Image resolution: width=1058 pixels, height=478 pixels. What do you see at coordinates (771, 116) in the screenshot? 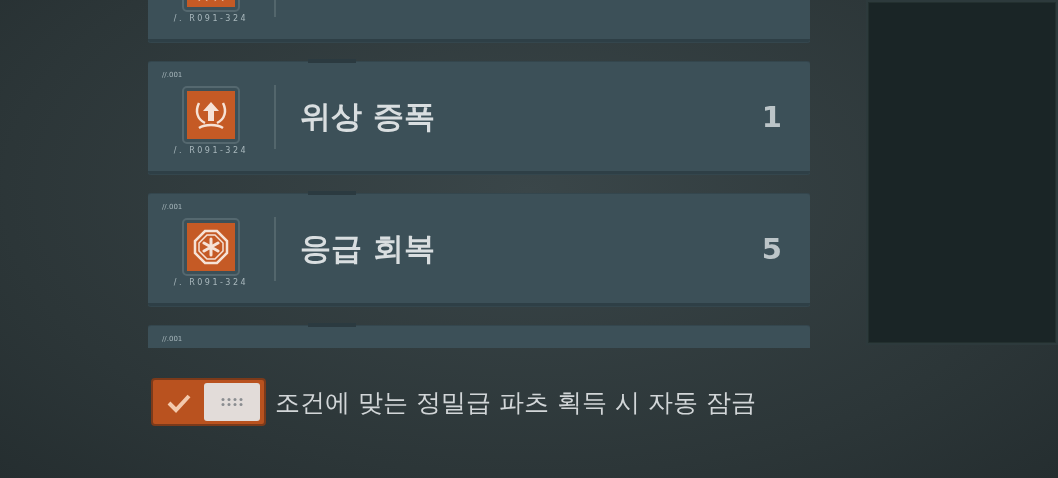
I see `part-count: 1` at bounding box center [771, 116].